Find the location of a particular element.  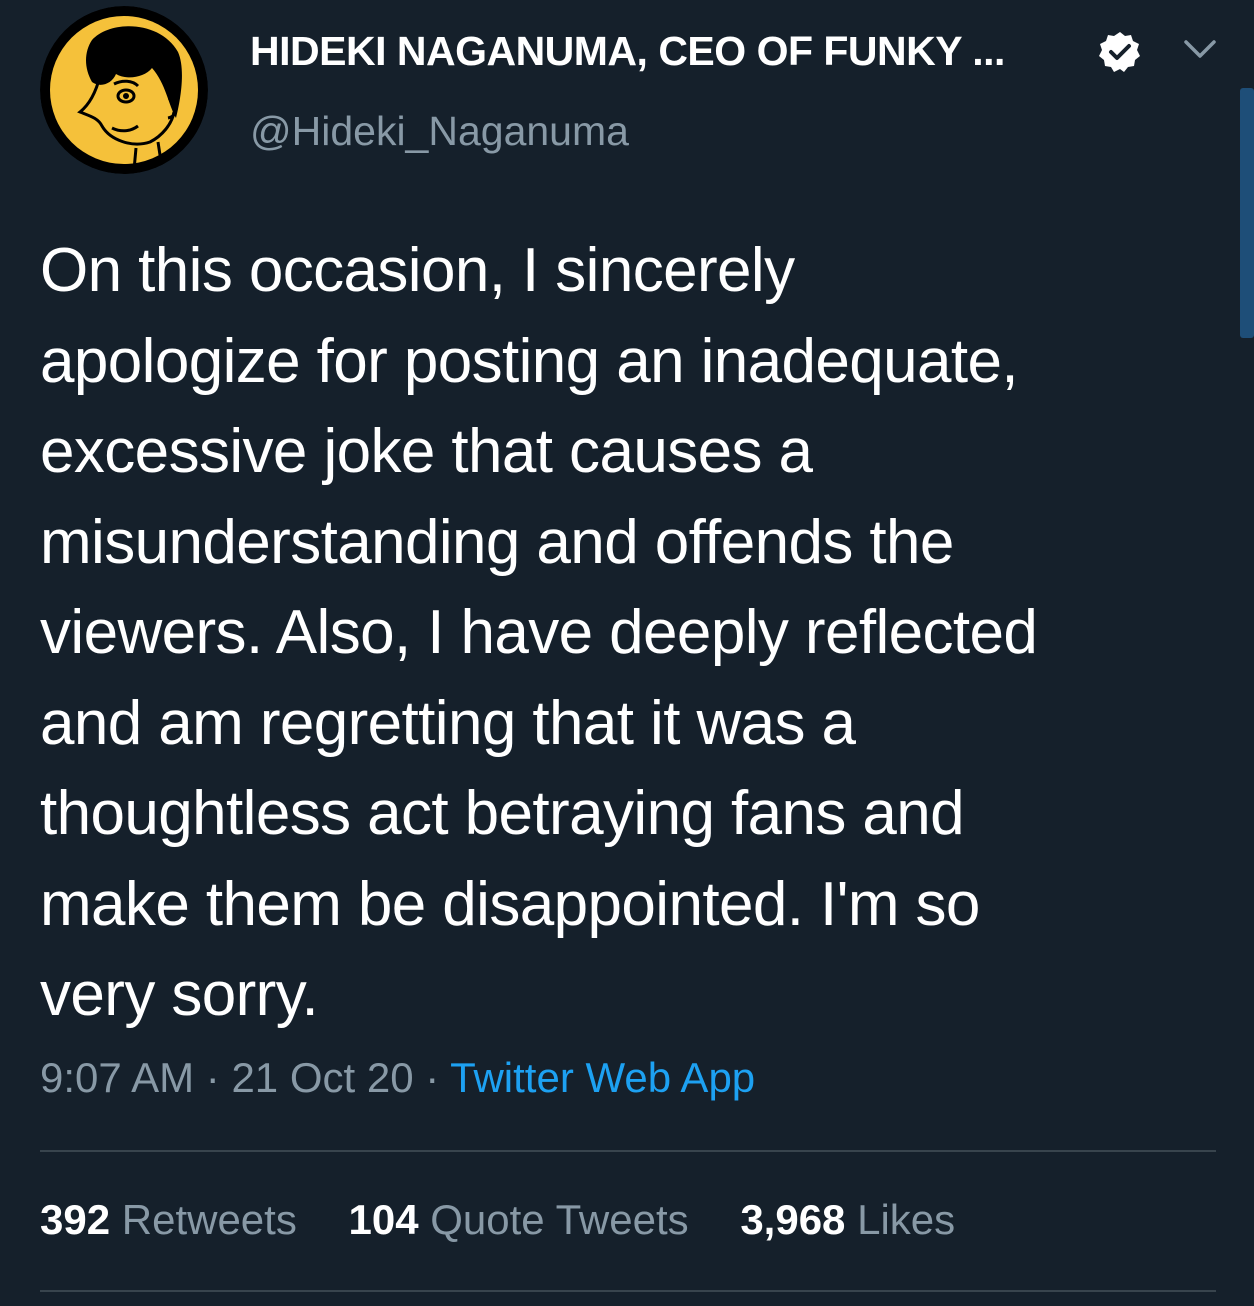

tweet-source-link: Twitter Web App is located at coordinates (602, 1077).